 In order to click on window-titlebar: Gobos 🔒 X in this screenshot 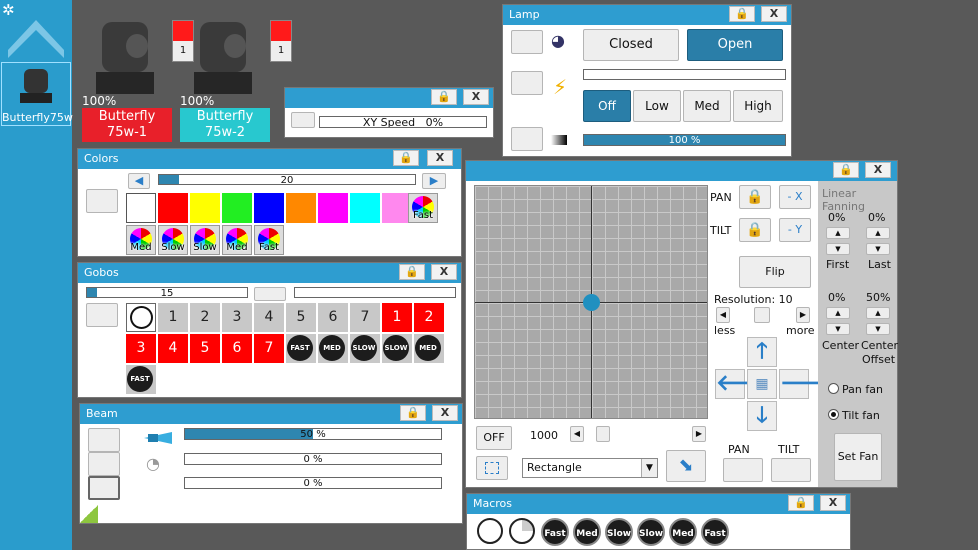, I will do `click(269, 273)`.